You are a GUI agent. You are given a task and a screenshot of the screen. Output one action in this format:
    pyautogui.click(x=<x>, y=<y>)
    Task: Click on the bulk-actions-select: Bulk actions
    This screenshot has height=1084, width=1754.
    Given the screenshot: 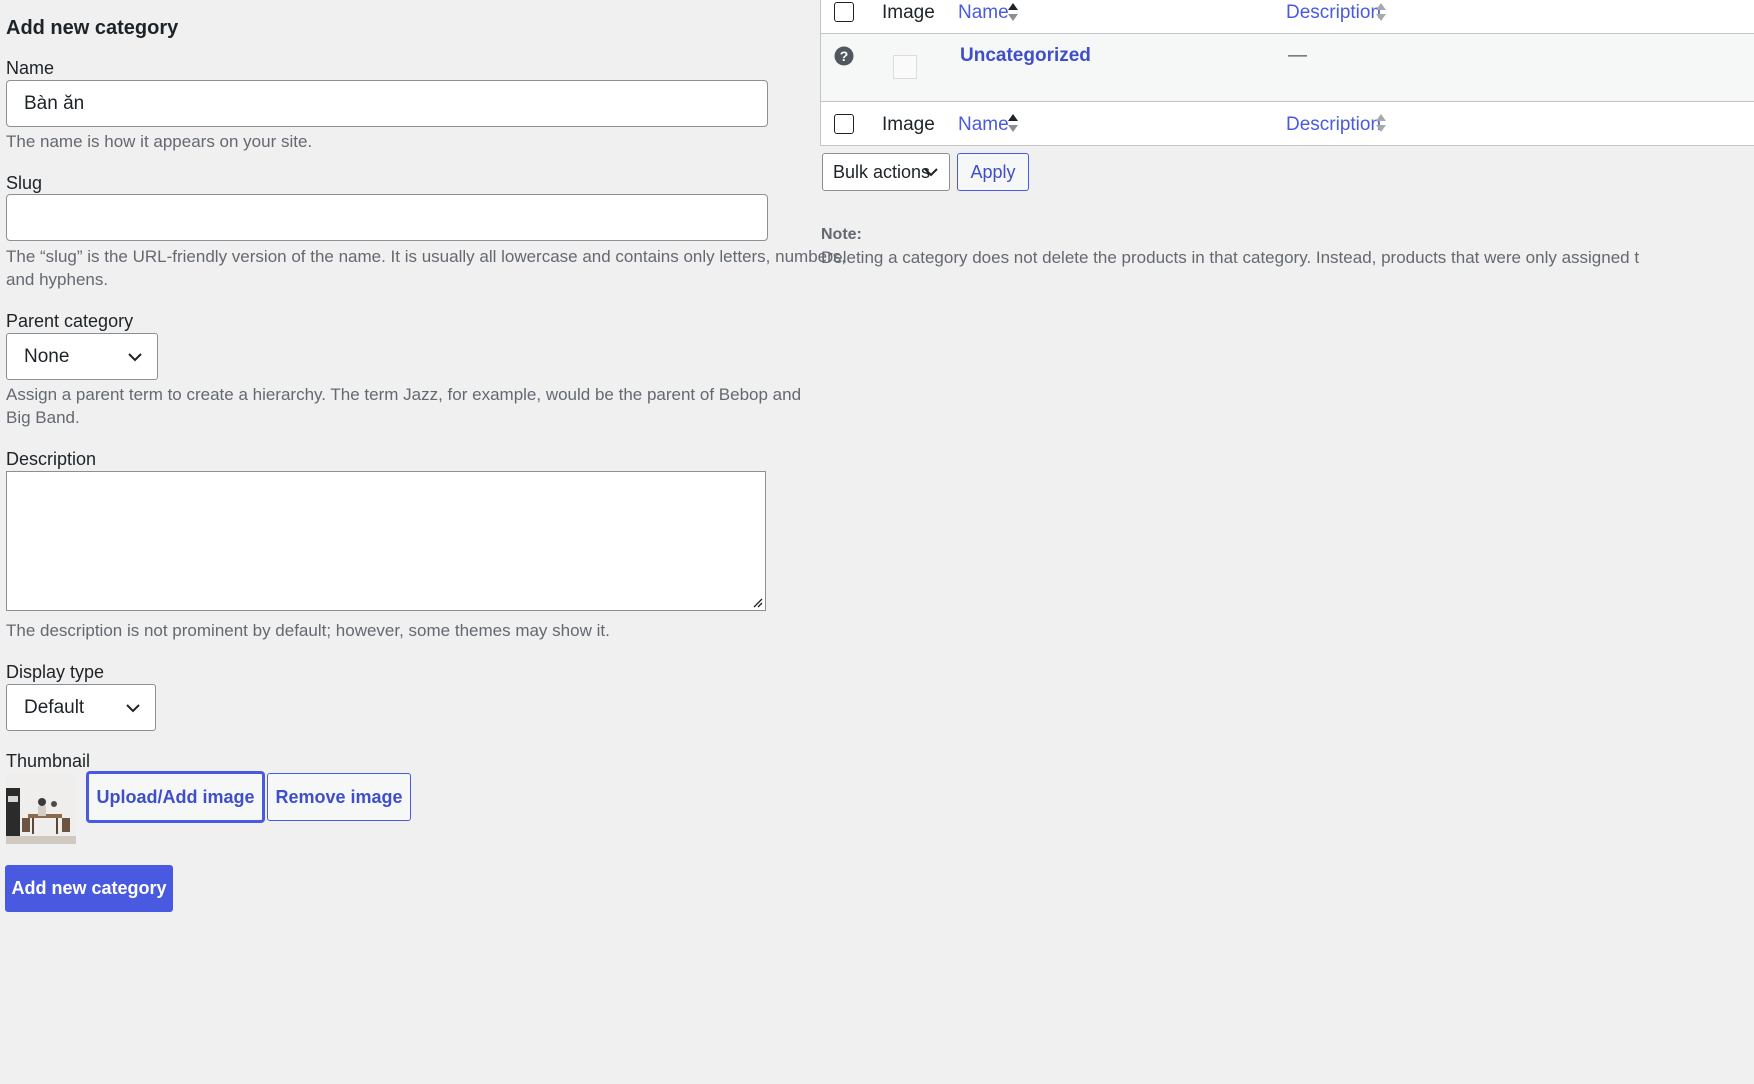 What is the action you would take?
    pyautogui.click(x=886, y=172)
    